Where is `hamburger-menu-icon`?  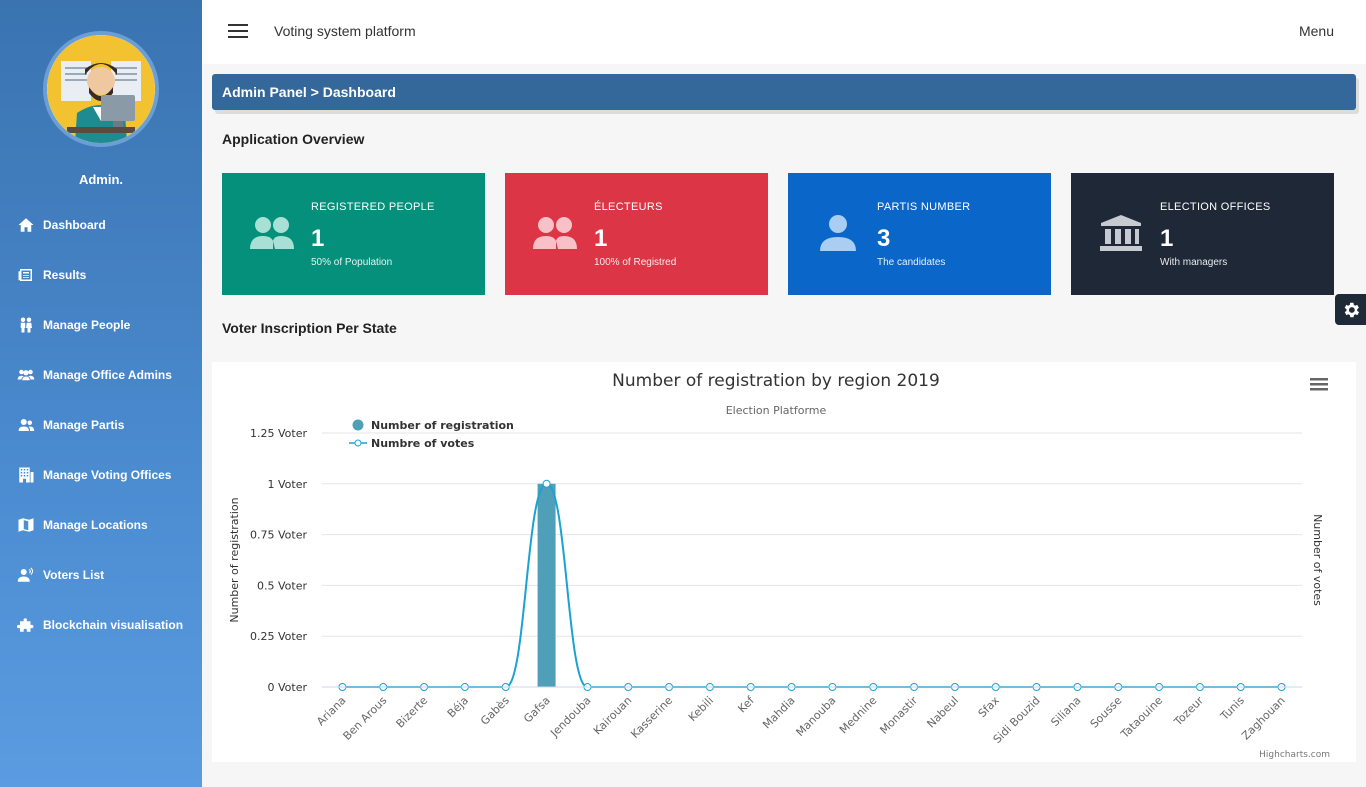
hamburger-menu-icon is located at coordinates (238, 32).